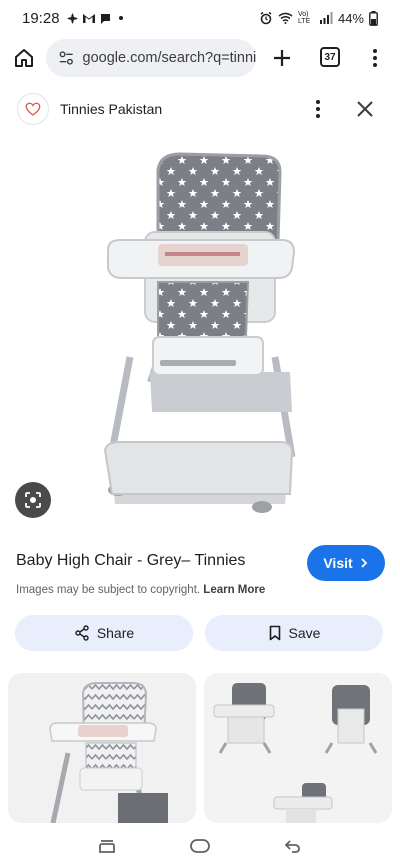 The image size is (400, 866). Describe the element at coordinates (111, 109) in the screenshot. I see `source-name: Tinnies Pakistan` at that location.